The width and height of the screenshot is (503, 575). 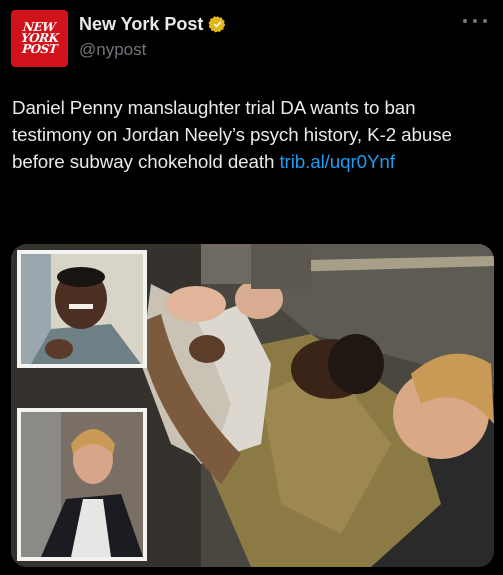 I want to click on post-avatar: NEW YORK POST, so click(x=39, y=38).